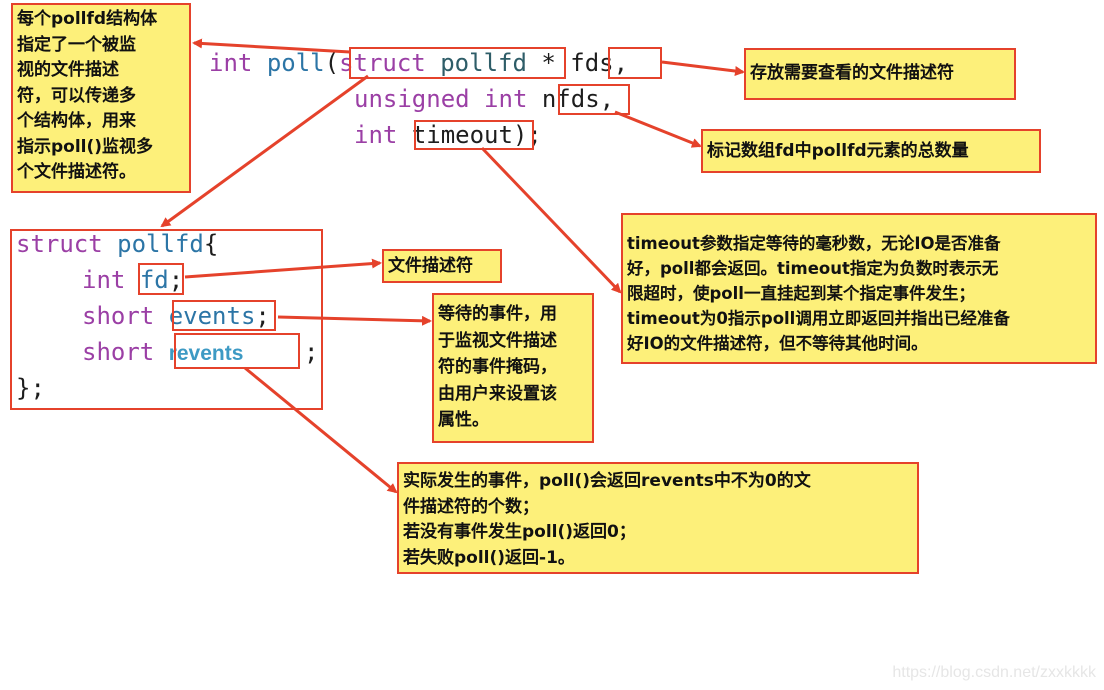  Describe the element at coordinates (85, 146) in the screenshot. I see `note-line: 指示poll()监视多` at that location.